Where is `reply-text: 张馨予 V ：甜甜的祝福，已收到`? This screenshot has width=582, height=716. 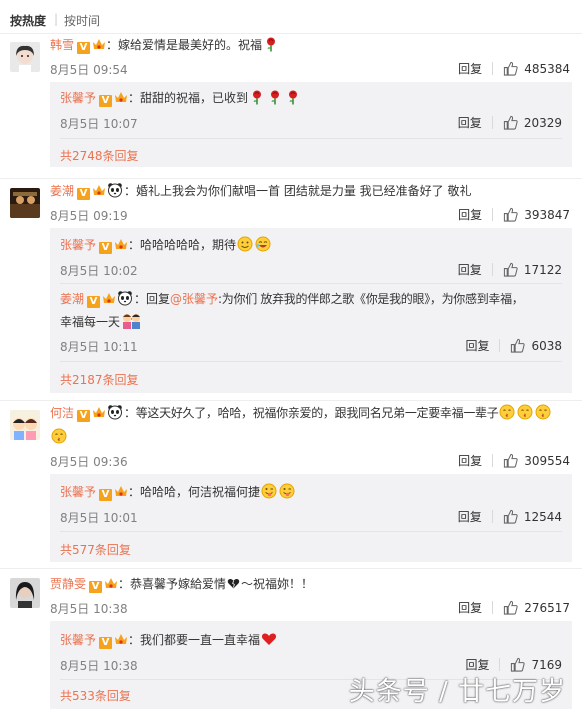 reply-text: 张馨予 V ：甜甜的祝福，已收到 is located at coordinates (311, 98).